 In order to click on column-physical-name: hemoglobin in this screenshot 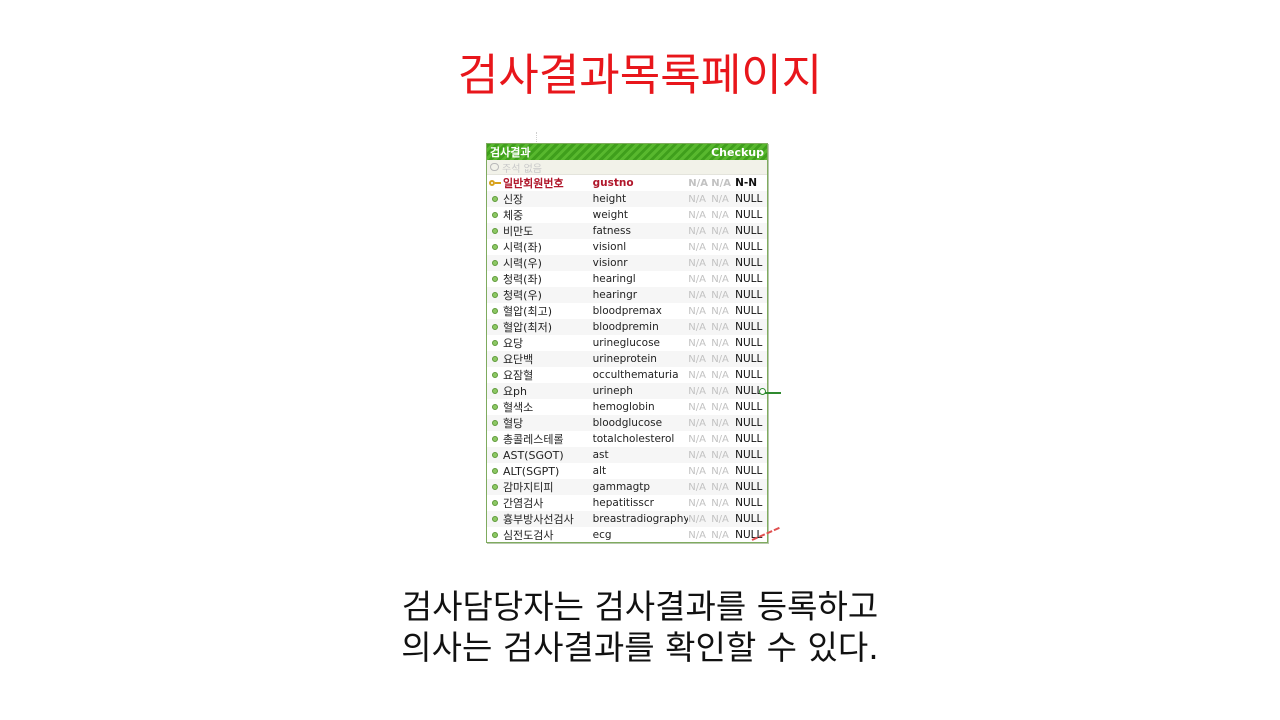, I will do `click(623, 407)`.